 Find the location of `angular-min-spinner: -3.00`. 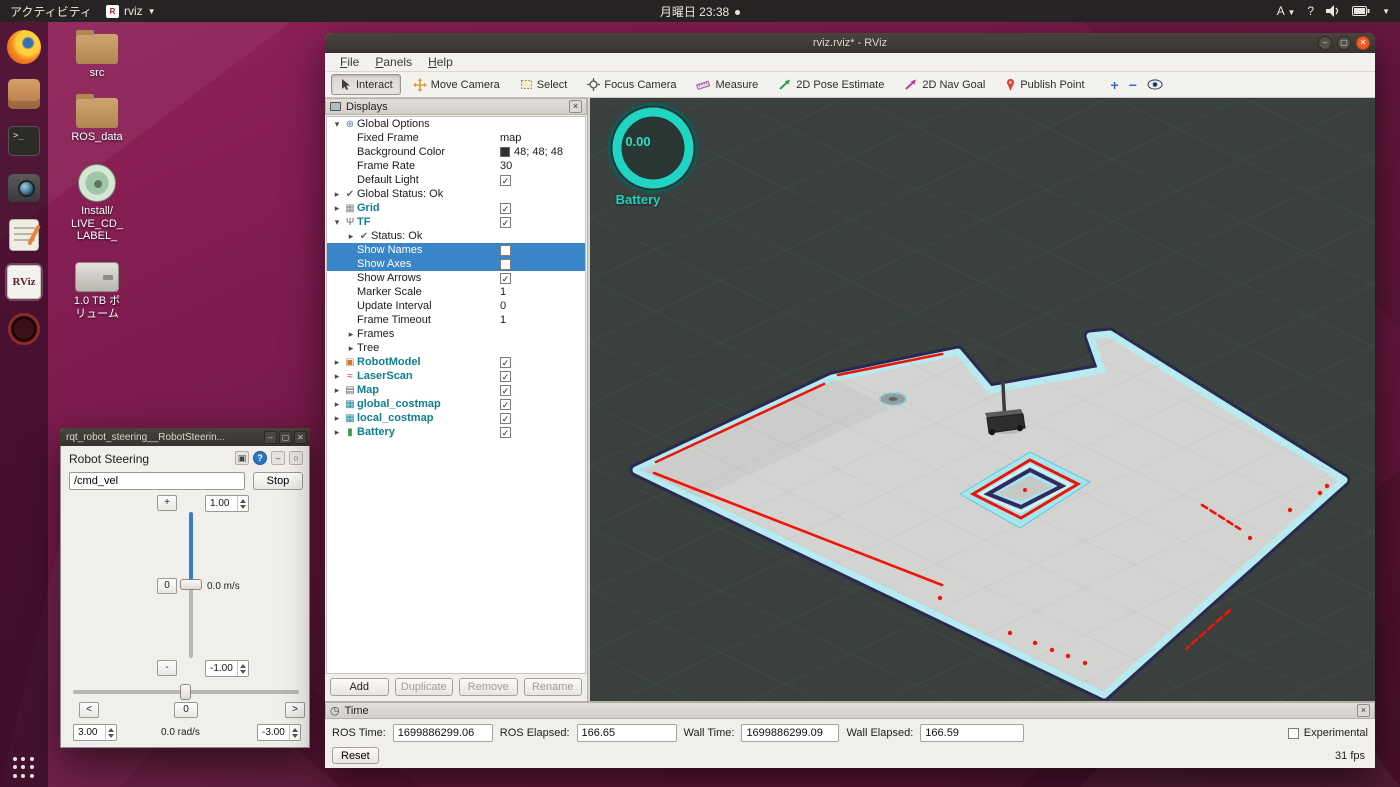

angular-min-spinner: -3.00 is located at coordinates (279, 732).